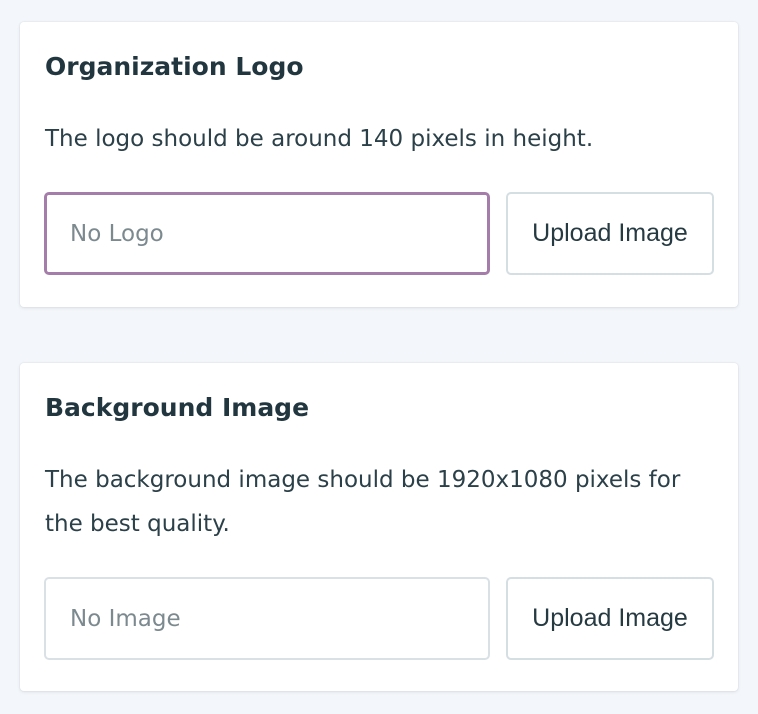  I want to click on background-file-field: No Image, so click(267, 618).